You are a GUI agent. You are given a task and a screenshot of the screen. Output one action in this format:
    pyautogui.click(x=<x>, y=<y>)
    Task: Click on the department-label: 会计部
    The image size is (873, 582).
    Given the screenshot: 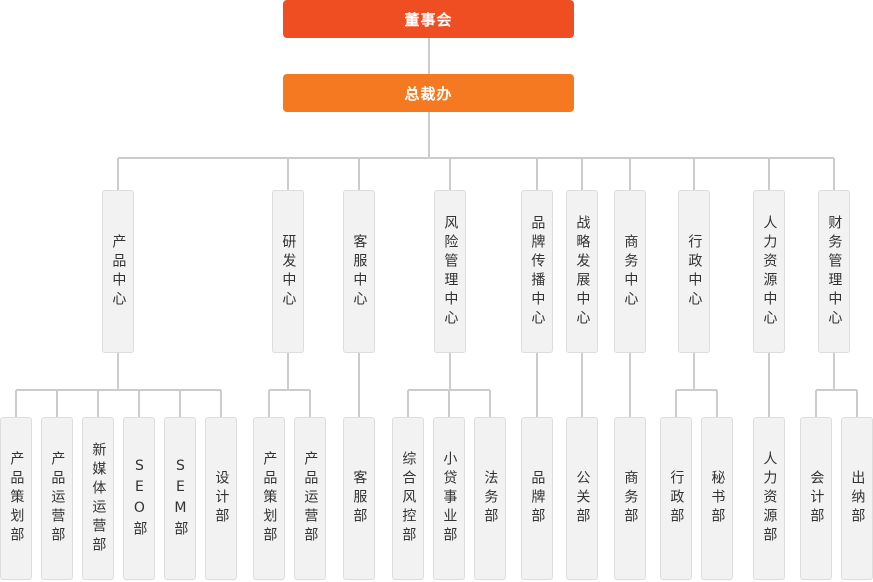 What is the action you would take?
    pyautogui.click(x=816, y=498)
    